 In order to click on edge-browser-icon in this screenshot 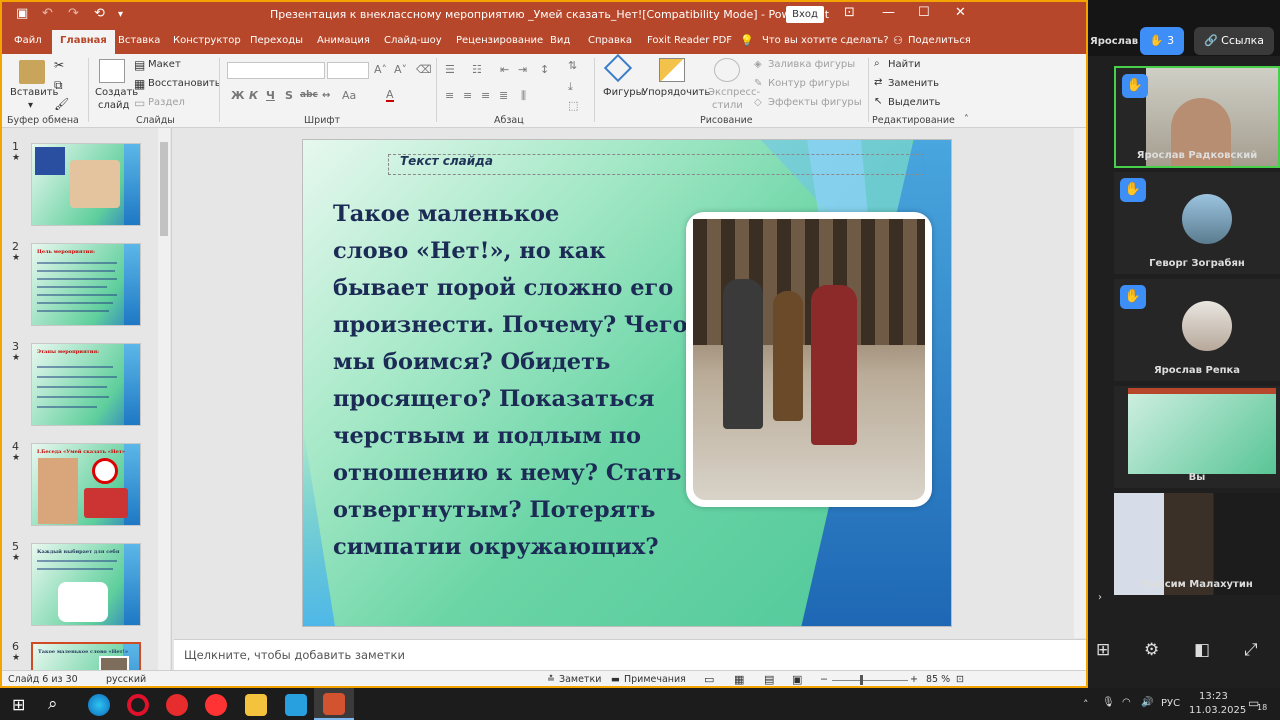, I will do `click(99, 705)`.